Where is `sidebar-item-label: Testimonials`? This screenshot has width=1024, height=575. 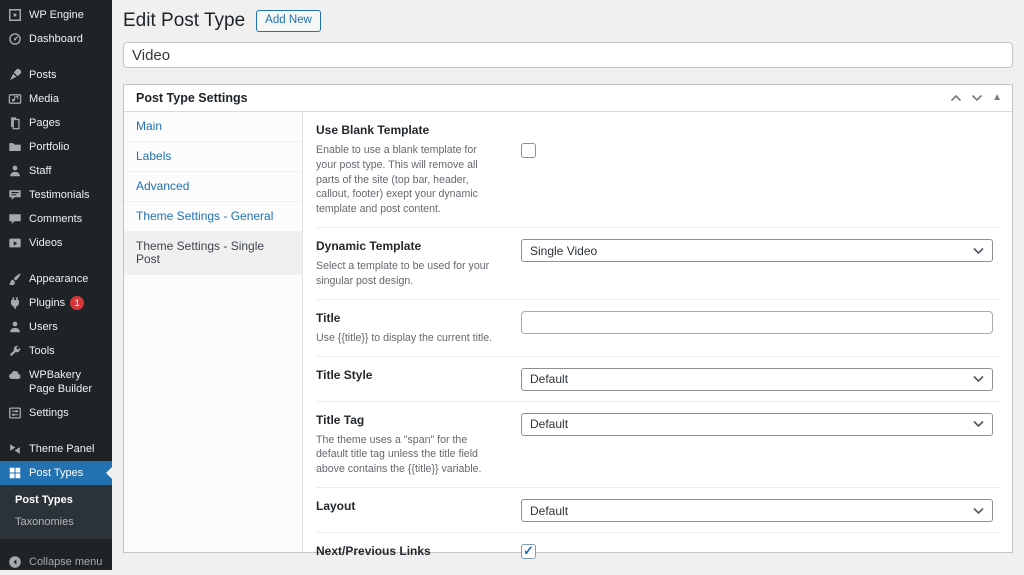 sidebar-item-label: Testimonials is located at coordinates (59, 195).